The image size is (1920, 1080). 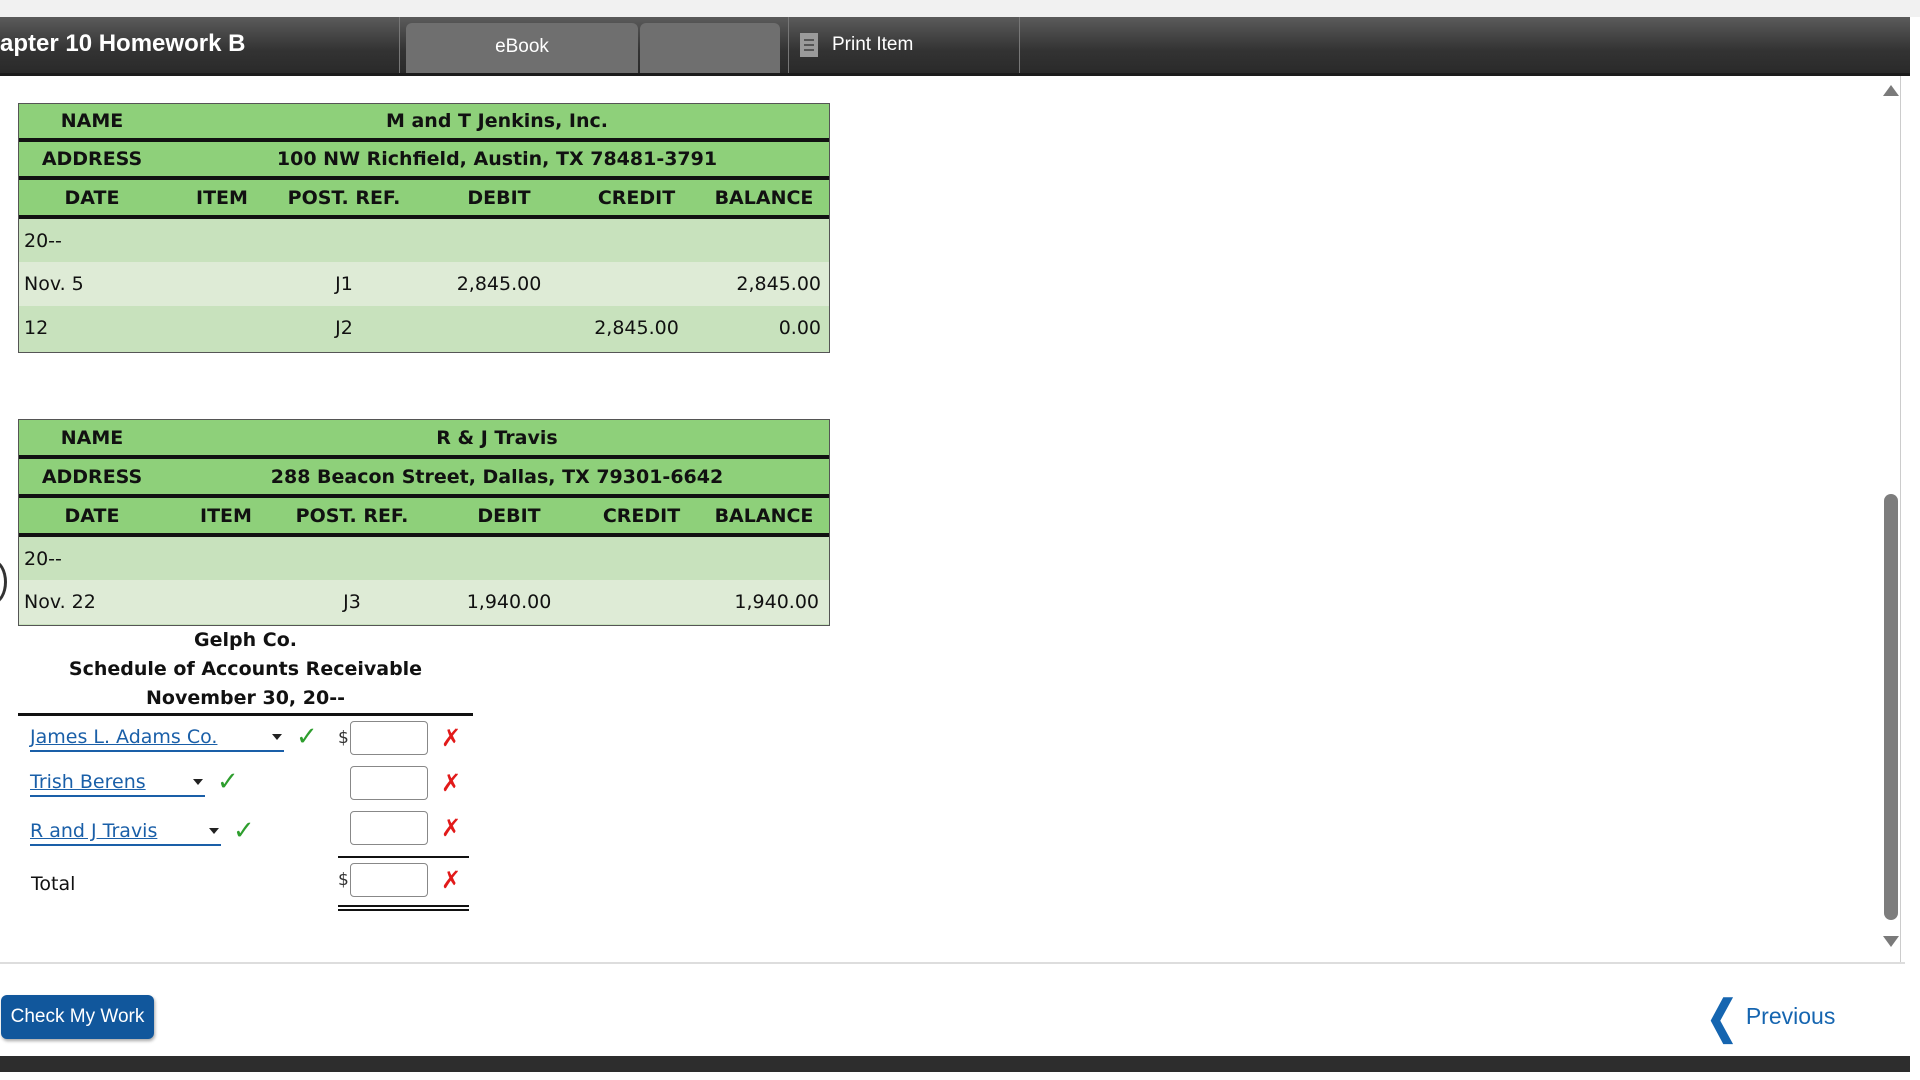 What do you see at coordinates (873, 44) in the screenshot?
I see `print-item-label: Print Item` at bounding box center [873, 44].